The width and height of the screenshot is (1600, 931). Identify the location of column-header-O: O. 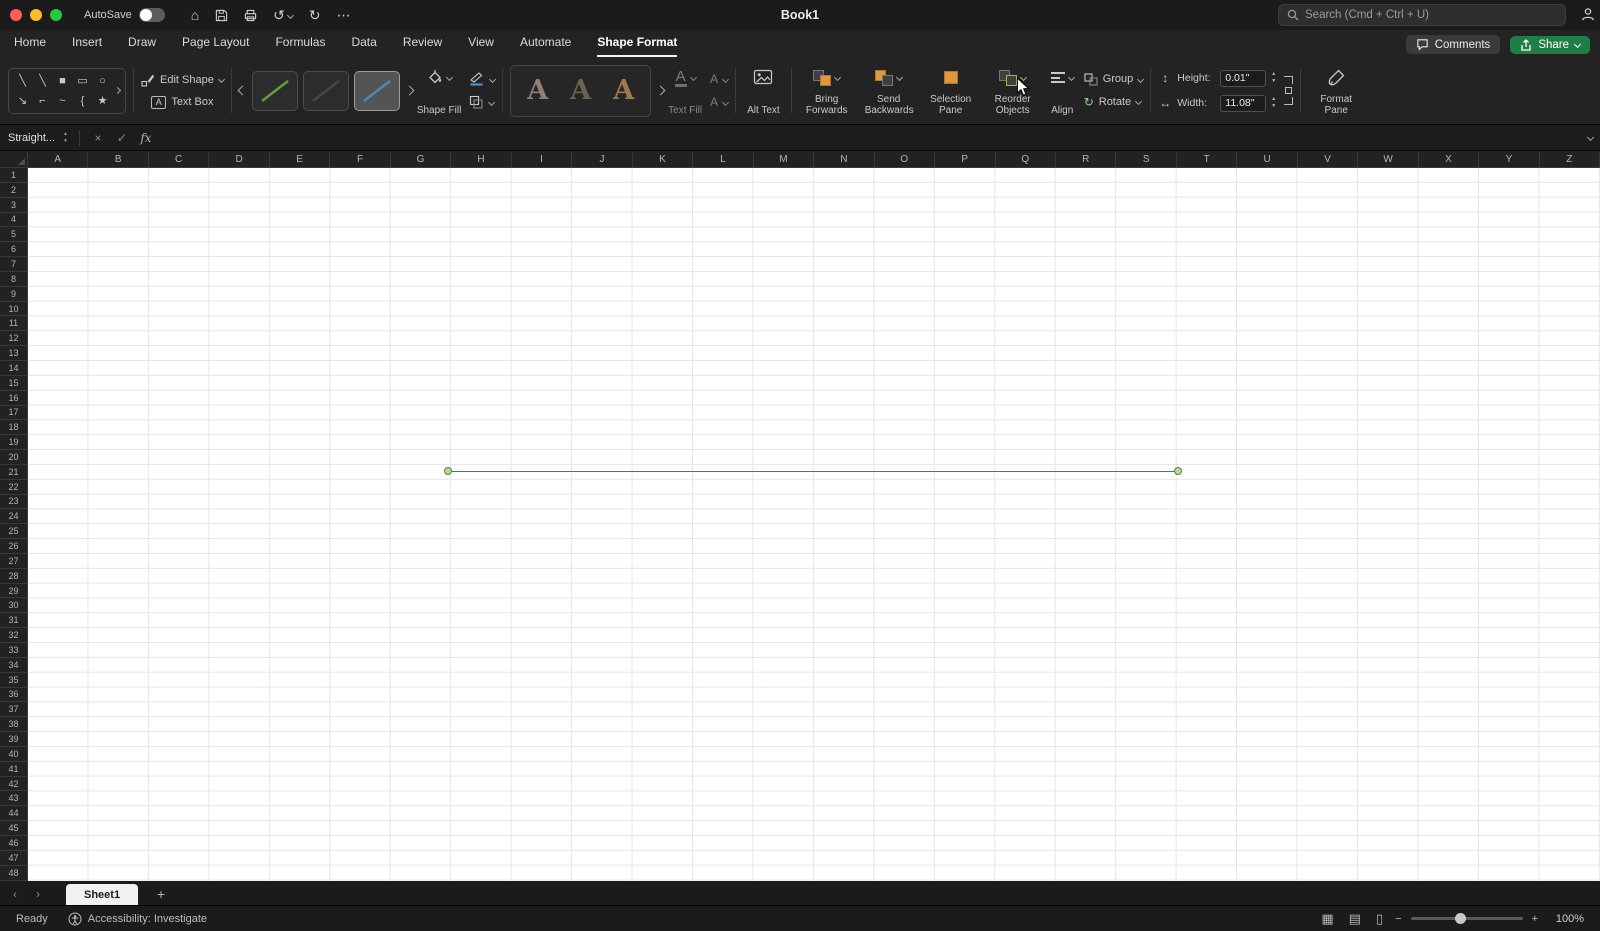
(905, 159).